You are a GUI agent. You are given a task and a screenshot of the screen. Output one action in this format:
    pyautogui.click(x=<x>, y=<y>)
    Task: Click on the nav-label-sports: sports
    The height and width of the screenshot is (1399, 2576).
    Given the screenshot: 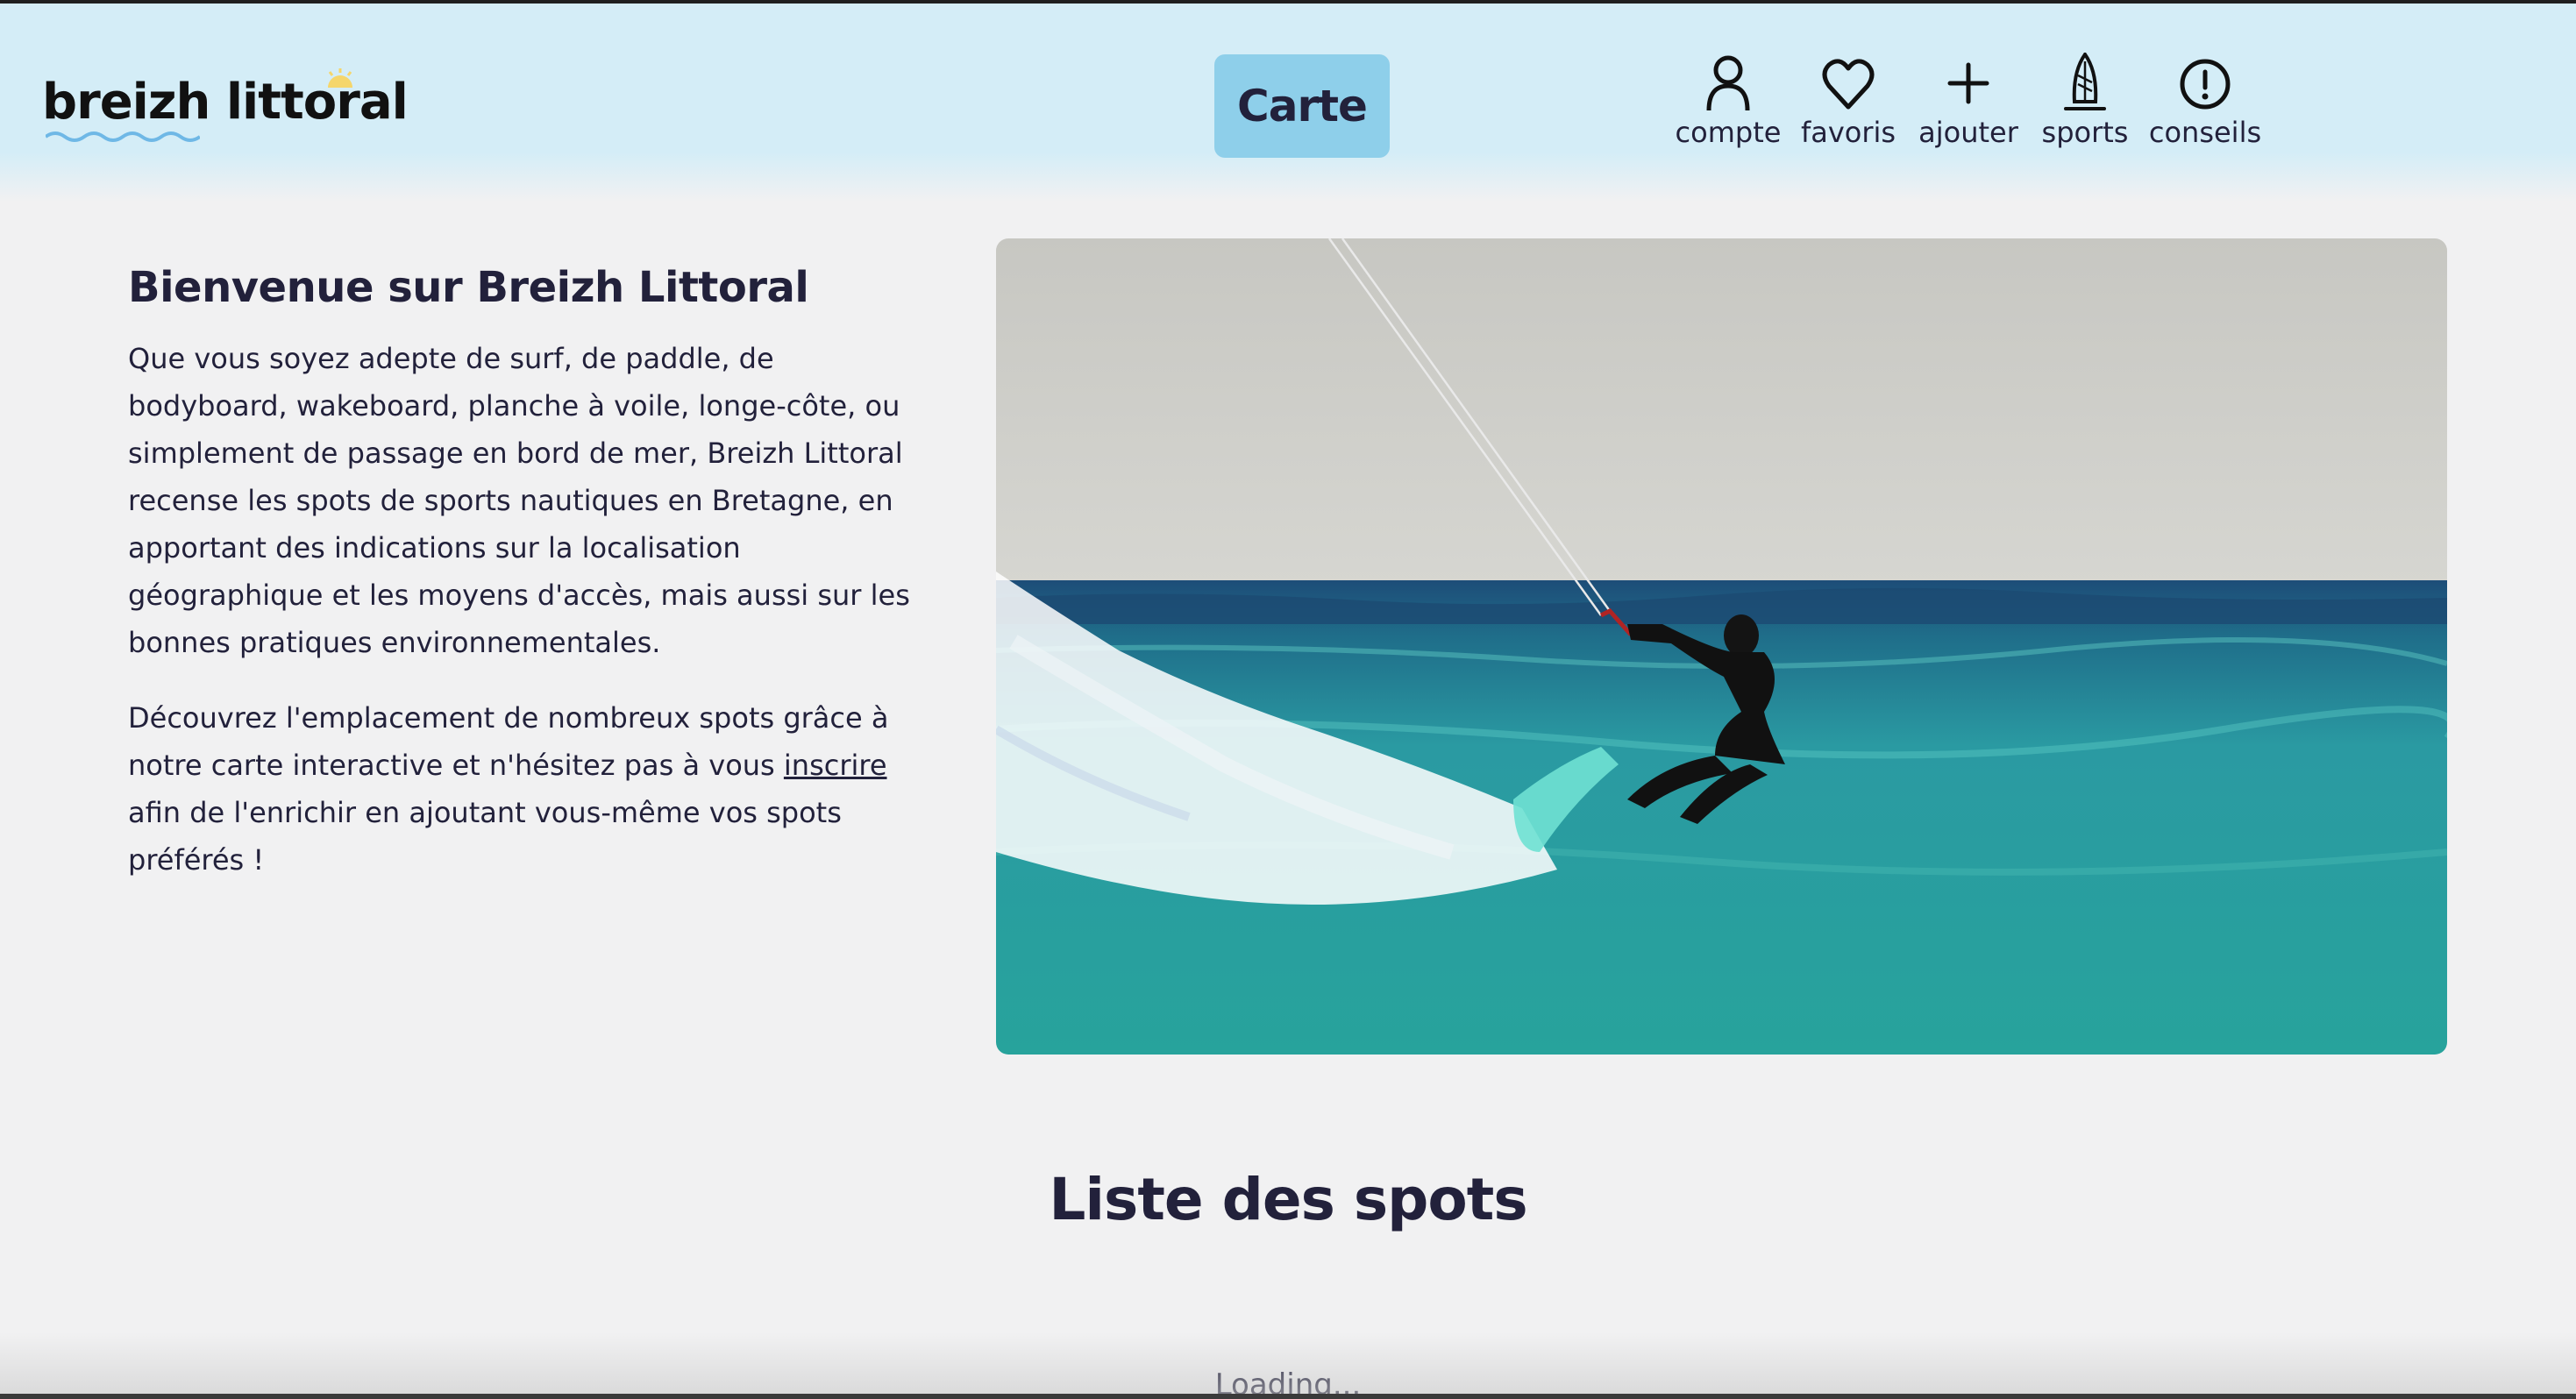 What is the action you would take?
    pyautogui.click(x=2085, y=132)
    